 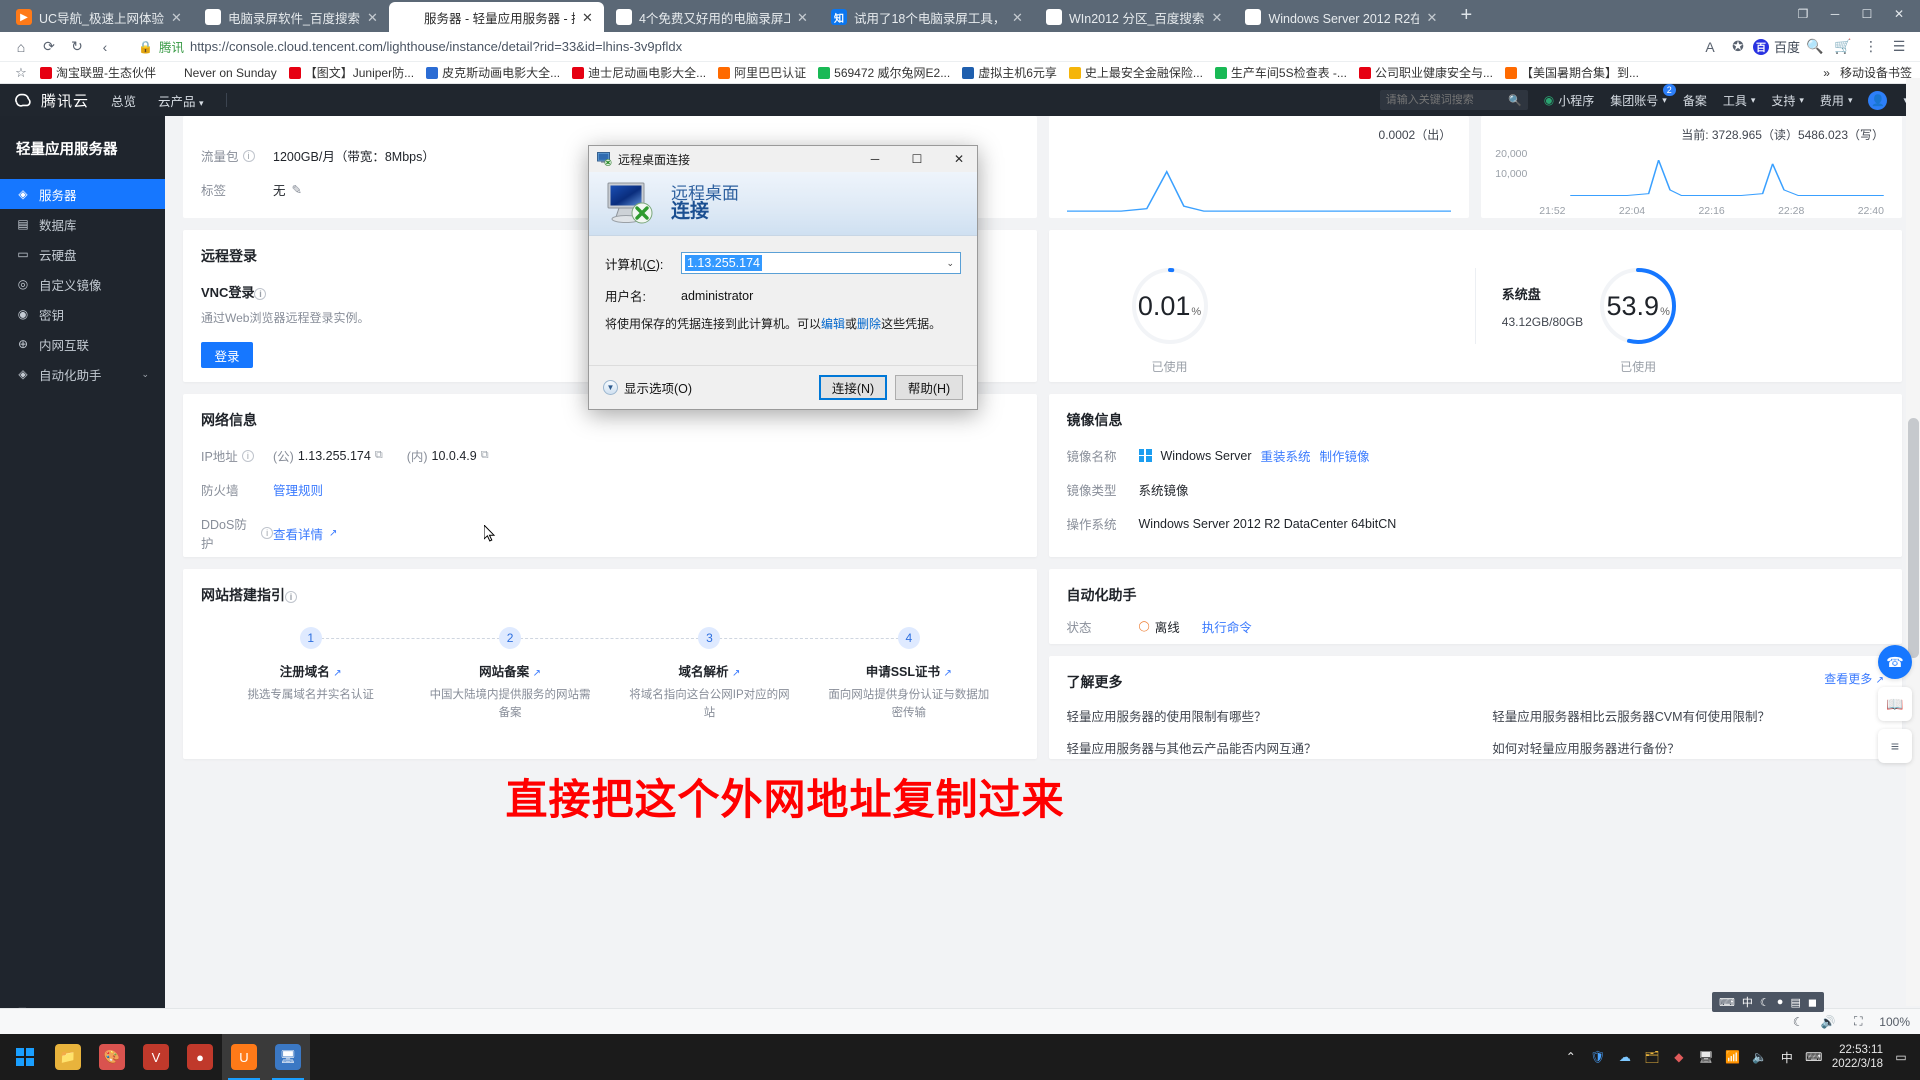 What do you see at coordinates (1776, 46) in the screenshot?
I see `search-engine-selector: 百 百度` at bounding box center [1776, 46].